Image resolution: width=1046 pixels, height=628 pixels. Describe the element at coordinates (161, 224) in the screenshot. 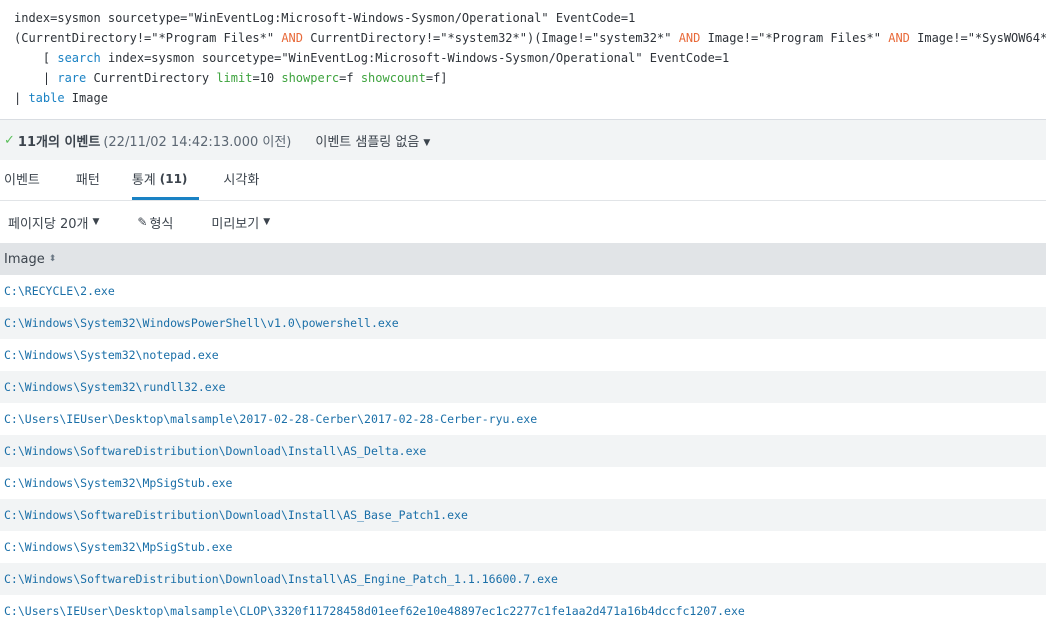

I see `format-label: 형식` at that location.